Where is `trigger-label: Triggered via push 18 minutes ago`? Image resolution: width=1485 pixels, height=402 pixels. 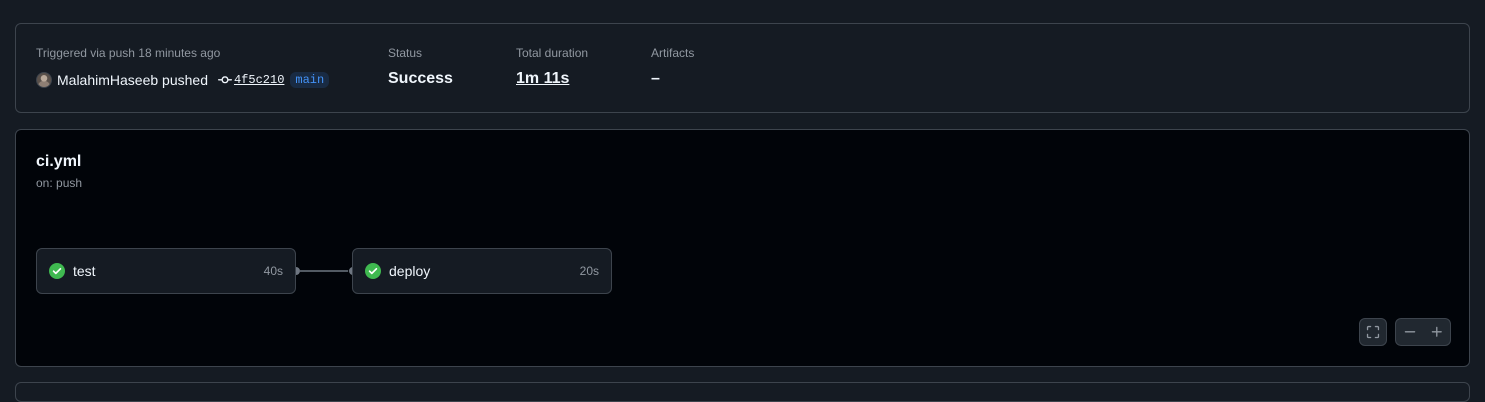
trigger-label: Triggered via push 18 minutes ago is located at coordinates (128, 53).